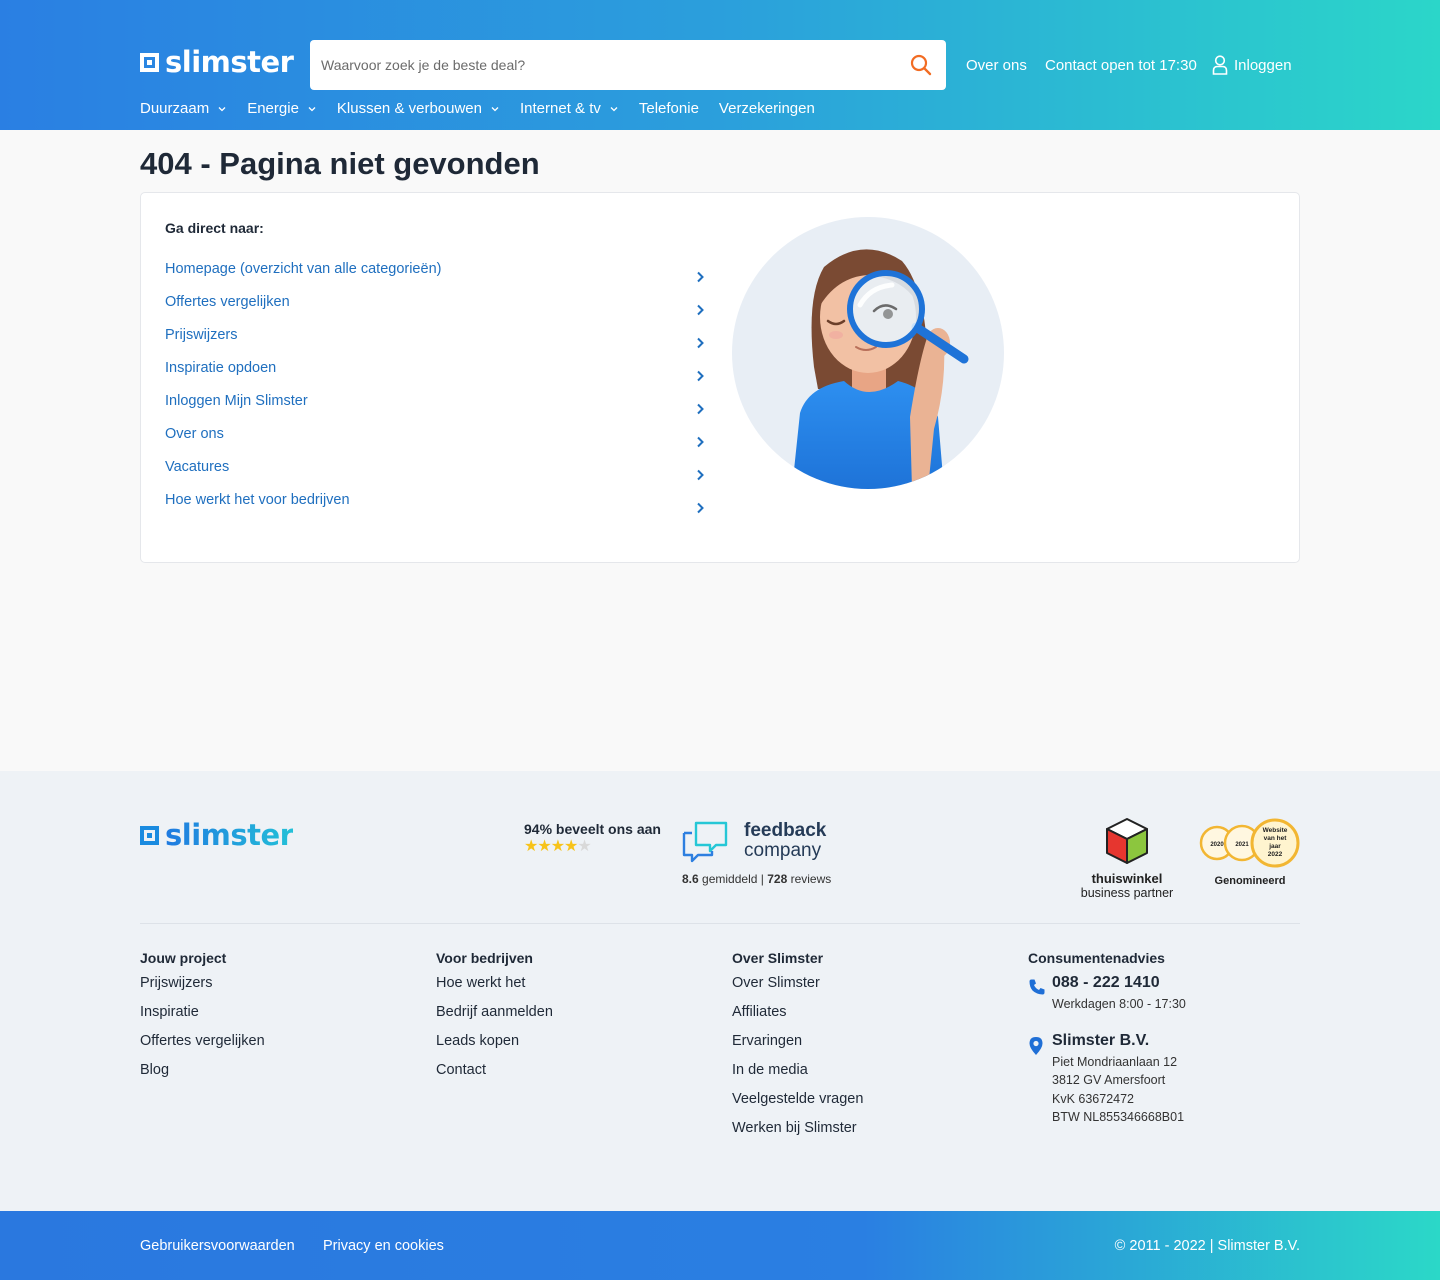 The height and width of the screenshot is (1280, 1440). Describe the element at coordinates (1207, 1246) in the screenshot. I see `copyright-text: © 2011 - 2022 | Slimster B.V.` at that location.